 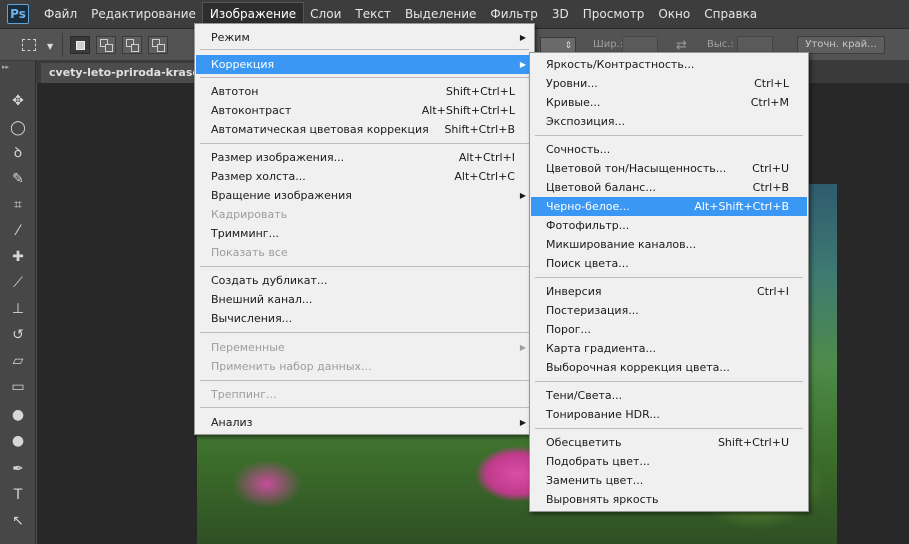 What do you see at coordinates (121, 73) in the screenshot?
I see `document-tab: cvety-leto-priroda-krasota.jp` at bounding box center [121, 73].